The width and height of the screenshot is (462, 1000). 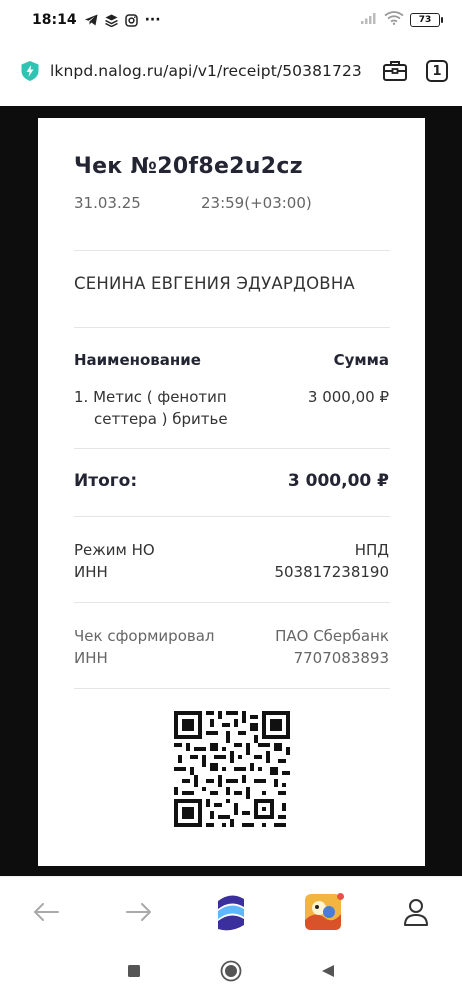 What do you see at coordinates (30, 71) in the screenshot?
I see `shield-icon` at bounding box center [30, 71].